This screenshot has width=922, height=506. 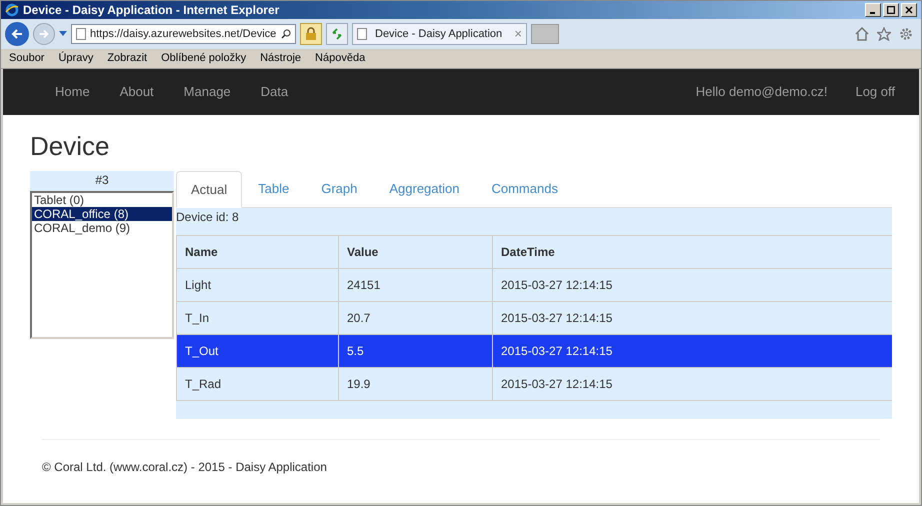 I want to click on table-cell: 5.5, so click(x=415, y=351).